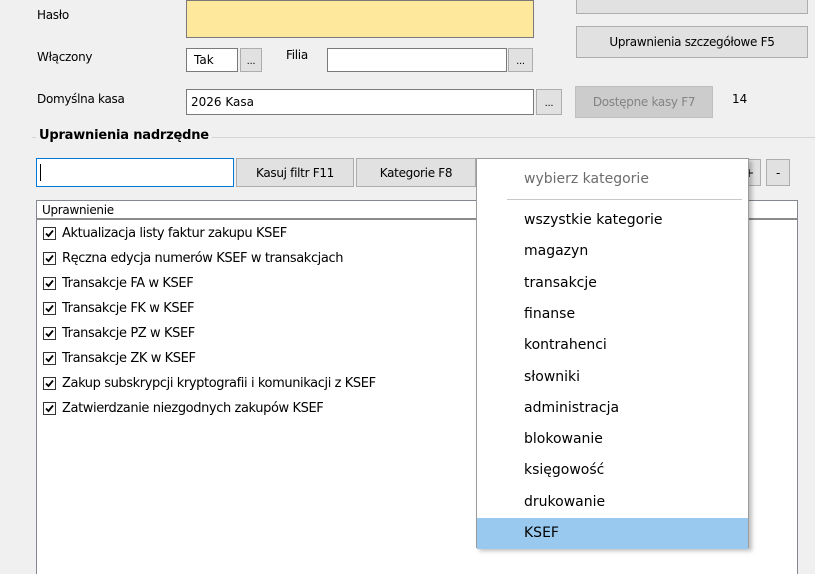 This screenshot has height=574, width=815. Describe the element at coordinates (129, 358) in the screenshot. I see `row-label: Transakcje ZK w KSEF` at that location.